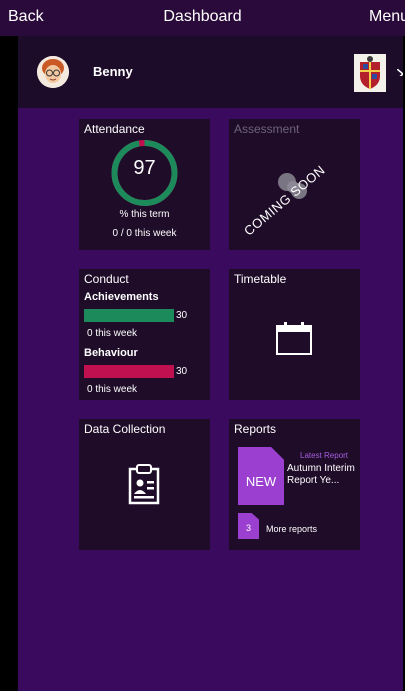  What do you see at coordinates (182, 371) in the screenshot?
I see `behaviour-value: 30` at bounding box center [182, 371].